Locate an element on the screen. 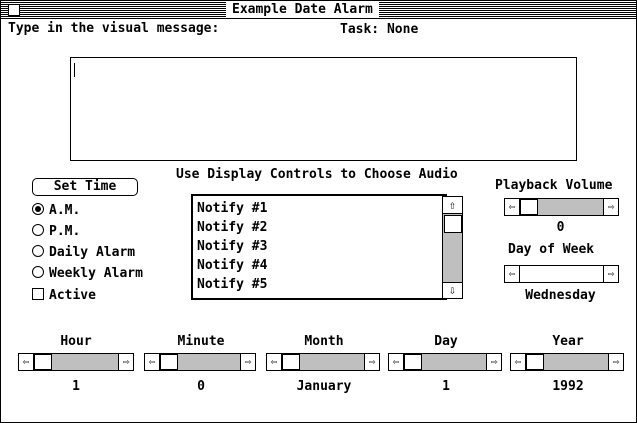 This screenshot has width=637, height=423. day-of-week-slider: ⇦ ⇨ is located at coordinates (561, 274).